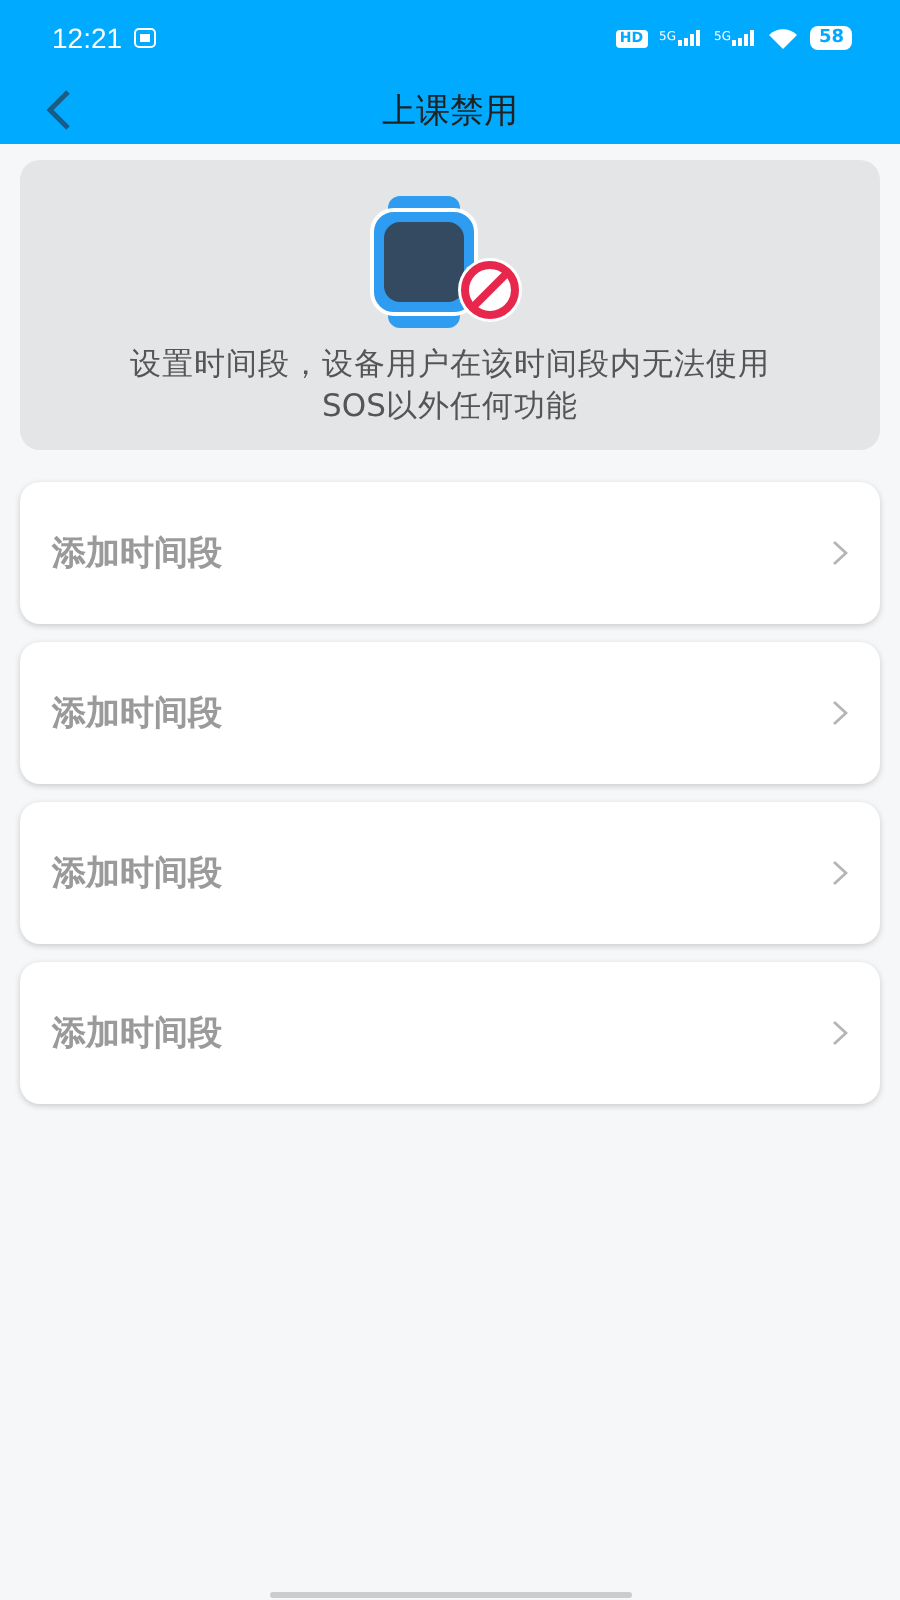 The image size is (900, 1600). Describe the element at coordinates (783, 38) in the screenshot. I see `wifi-icon` at that location.